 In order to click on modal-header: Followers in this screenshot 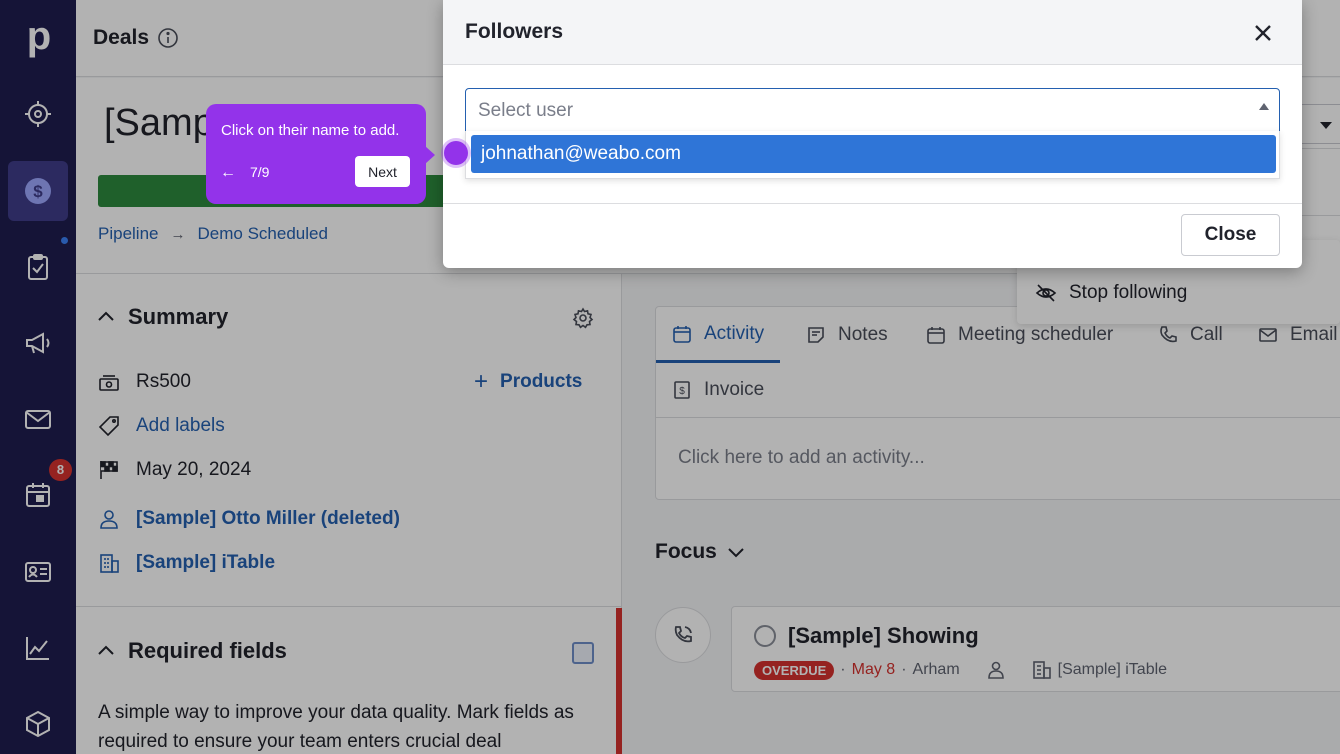, I will do `click(872, 32)`.